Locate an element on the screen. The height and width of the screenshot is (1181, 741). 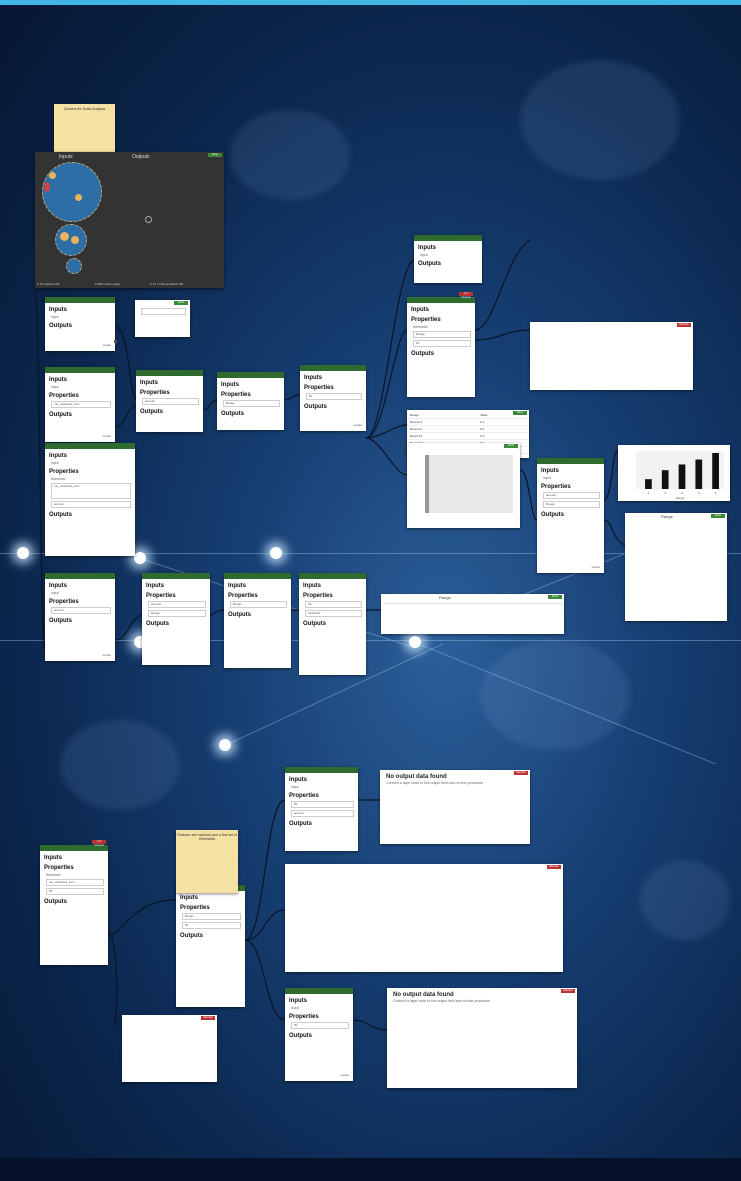
threshold-node-2: Inputs Properties 50 threshold Outputs is located at coordinates (332, 624).